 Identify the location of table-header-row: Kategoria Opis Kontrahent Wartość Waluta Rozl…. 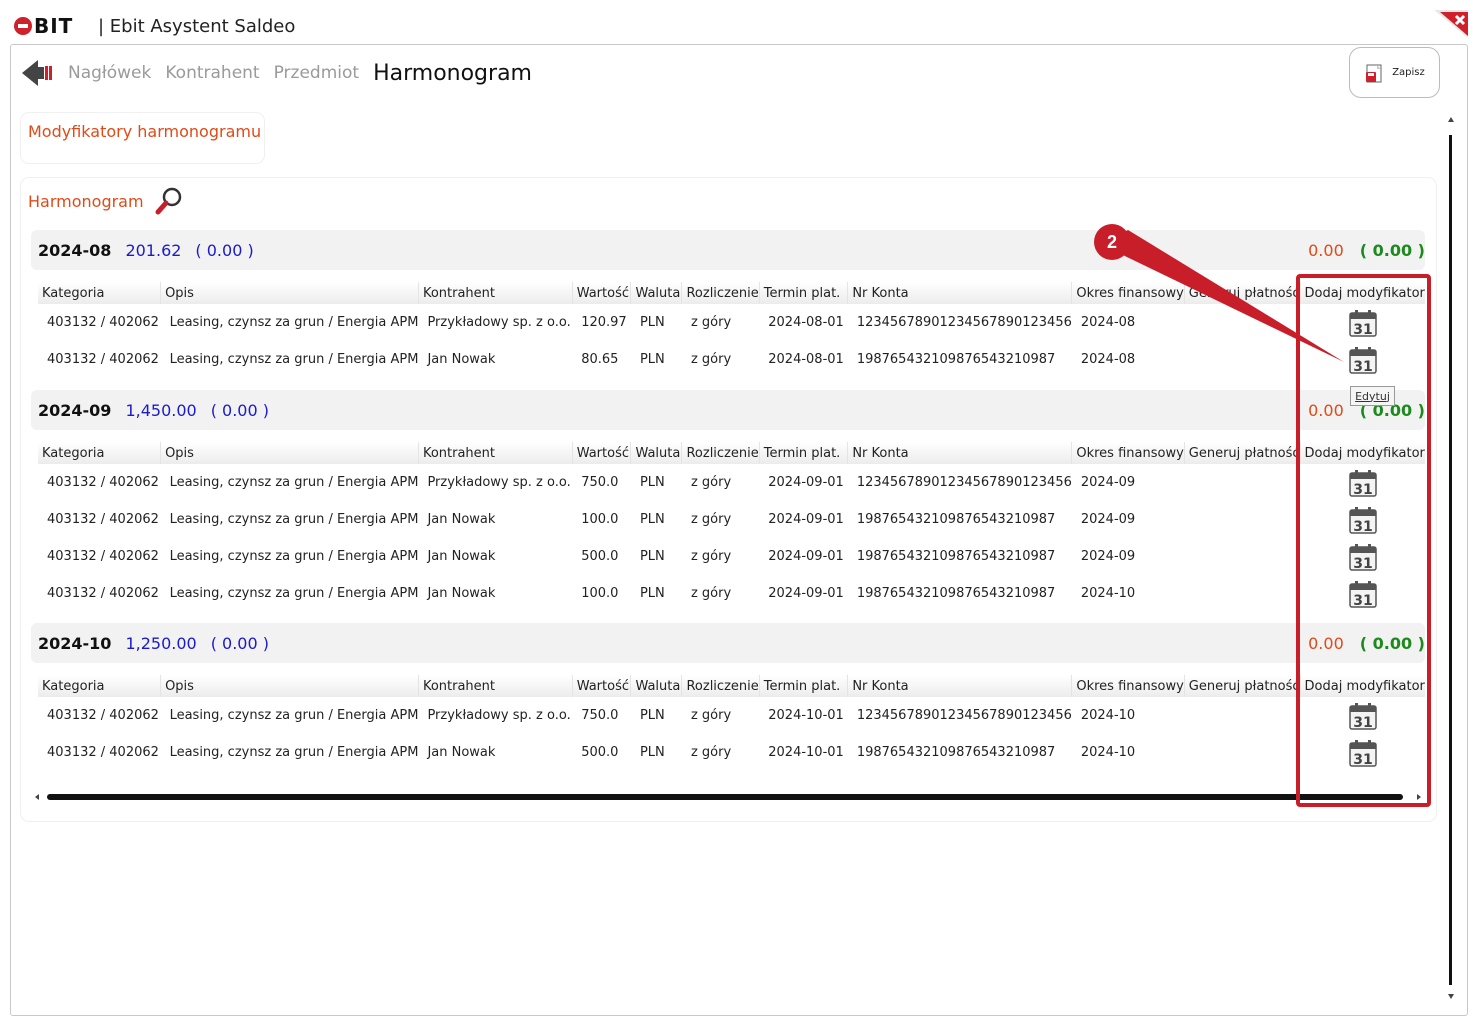
(731, 453).